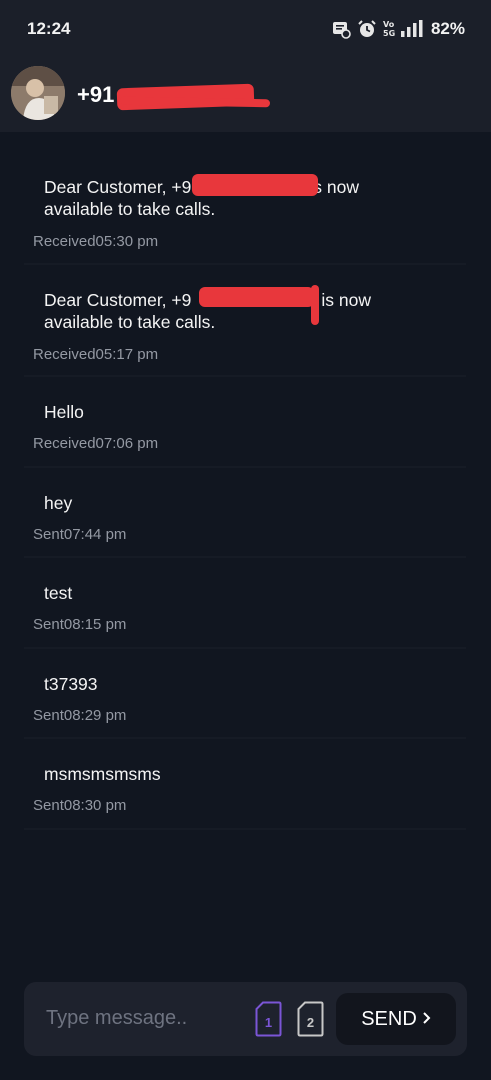  What do you see at coordinates (245, 422) in the screenshot?
I see `message-item: Hello Received07:06 pm` at bounding box center [245, 422].